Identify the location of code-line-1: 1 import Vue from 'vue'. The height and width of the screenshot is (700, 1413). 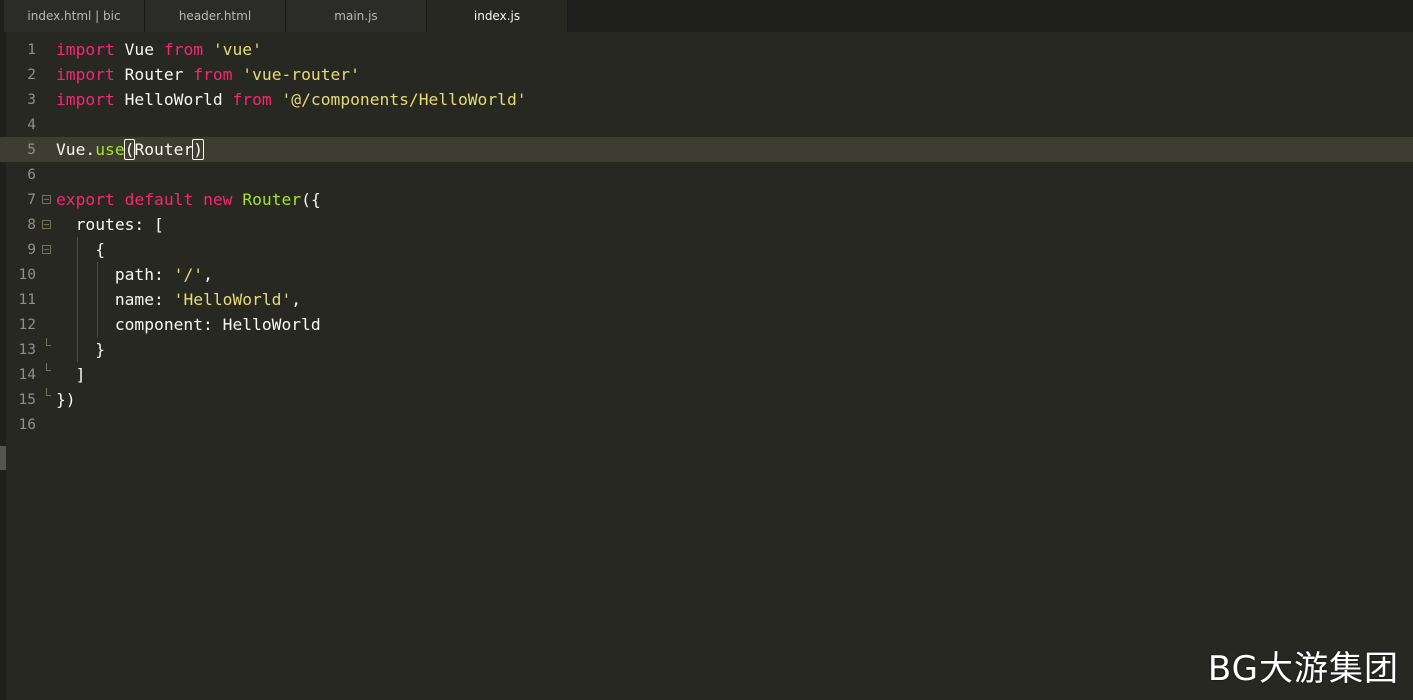
(706, 49).